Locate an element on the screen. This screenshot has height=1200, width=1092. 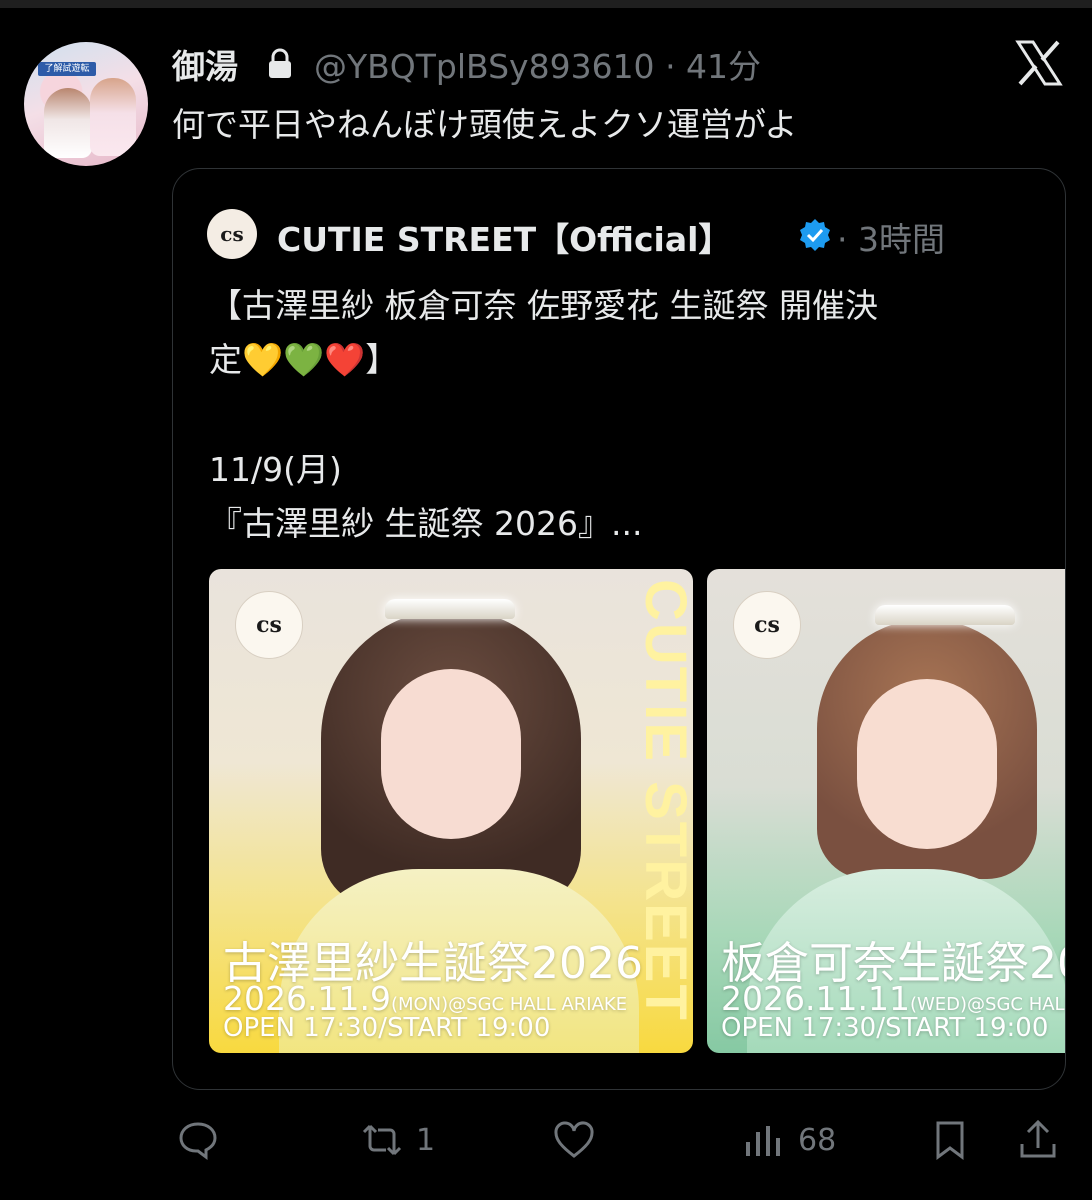
avatar-tag-text: 了解試遊転 is located at coordinates (67, 69).